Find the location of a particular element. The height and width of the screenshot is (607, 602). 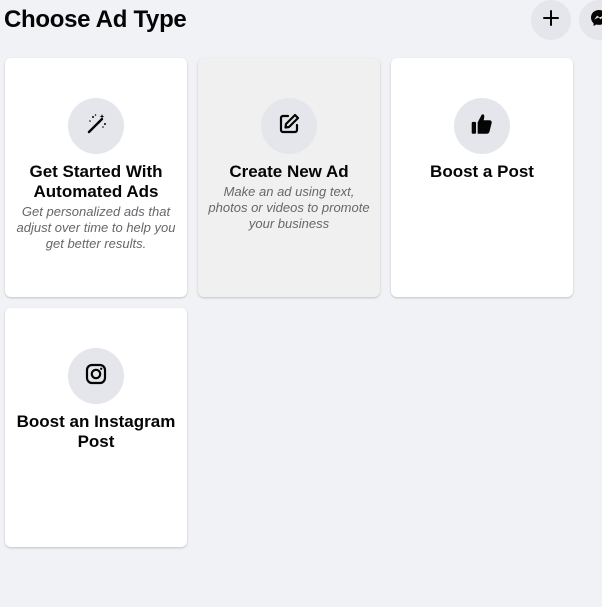

messenger-button is located at coordinates (590, 20).